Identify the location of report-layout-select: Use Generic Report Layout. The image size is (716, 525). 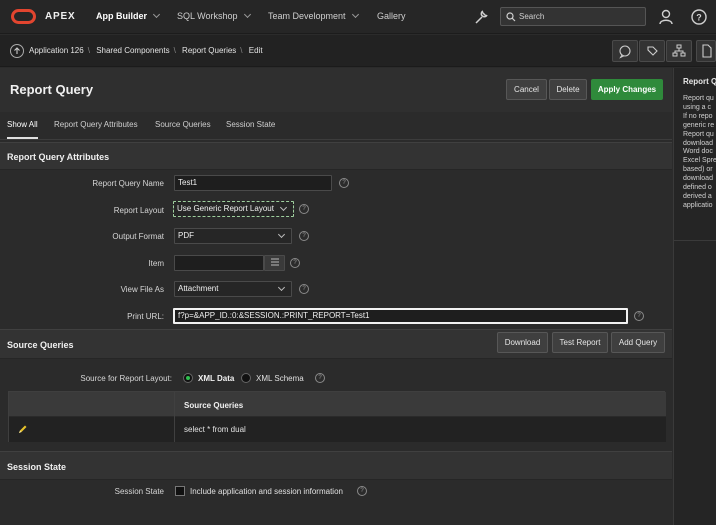
(233, 209).